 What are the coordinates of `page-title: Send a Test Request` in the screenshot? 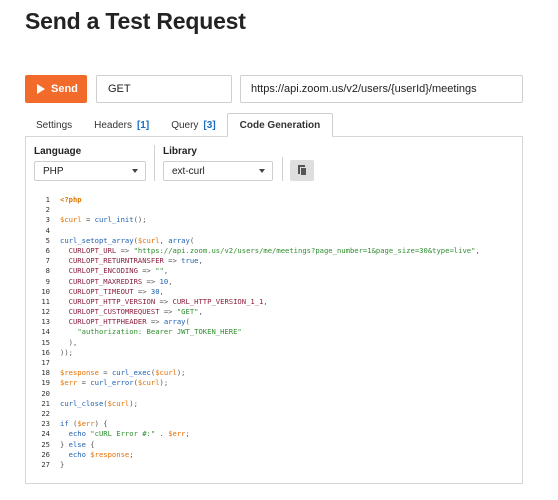 It's located at (135, 21).